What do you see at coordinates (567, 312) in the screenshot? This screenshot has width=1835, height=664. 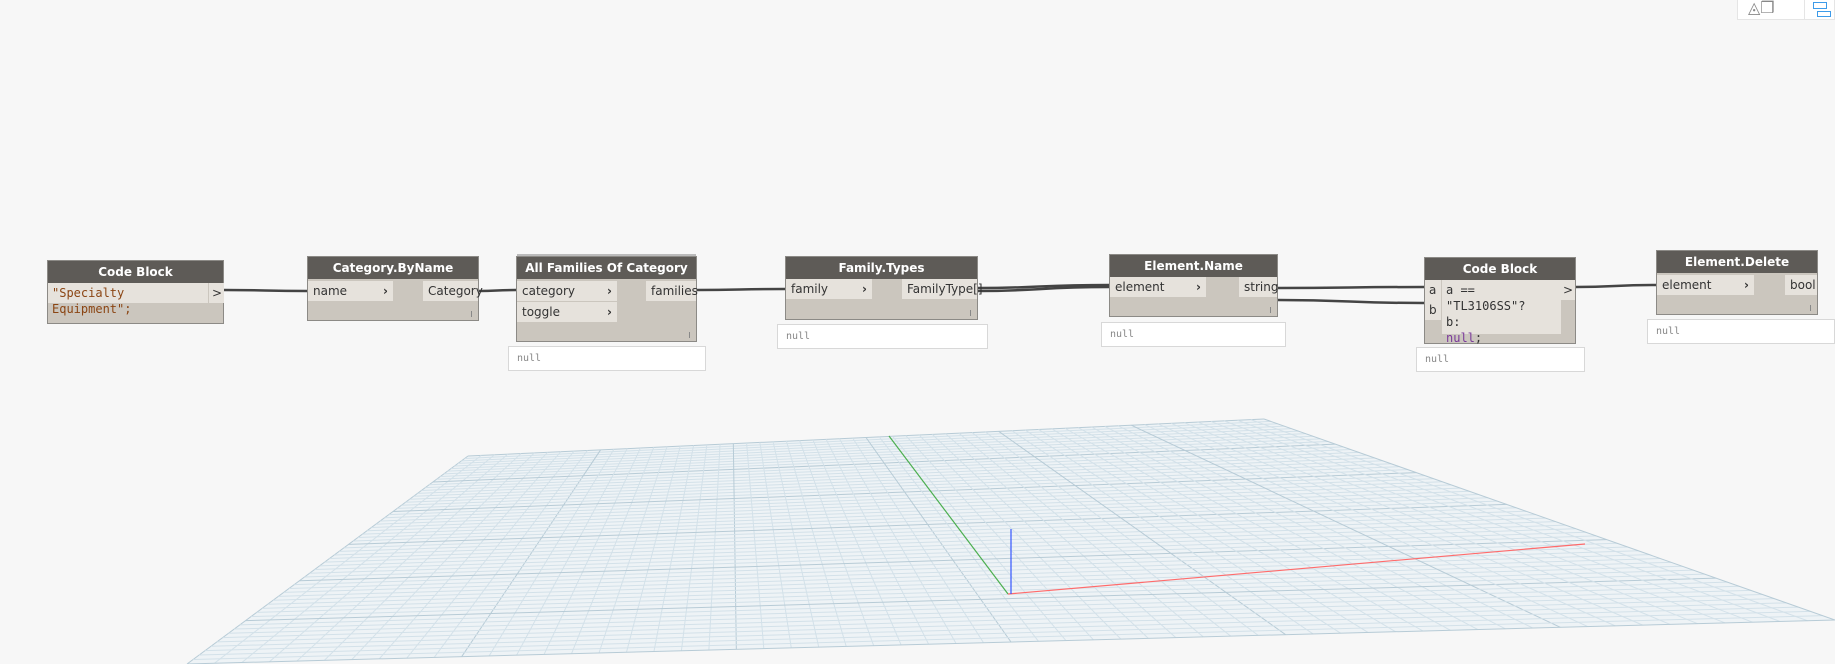 I see `input-port-toggle: toggle ›` at bounding box center [567, 312].